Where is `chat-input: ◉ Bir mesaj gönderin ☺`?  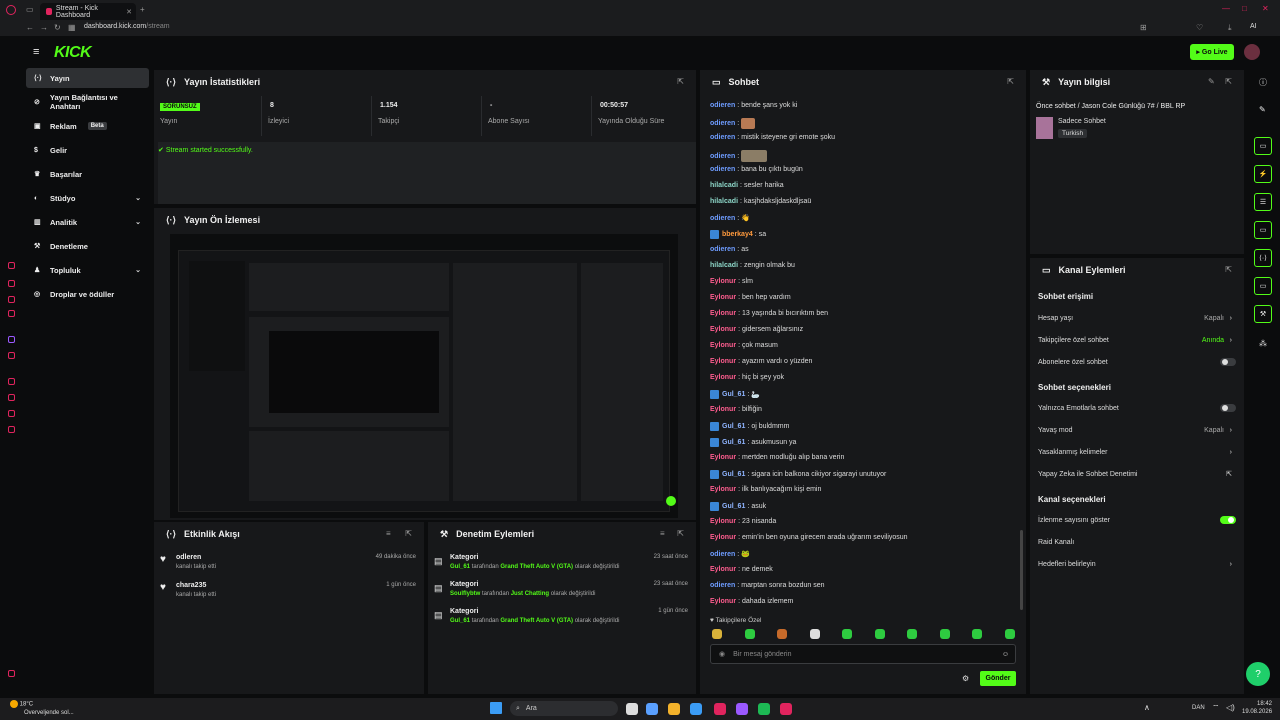
chat-input: ◉ Bir mesaj gönderin ☺ is located at coordinates (863, 654).